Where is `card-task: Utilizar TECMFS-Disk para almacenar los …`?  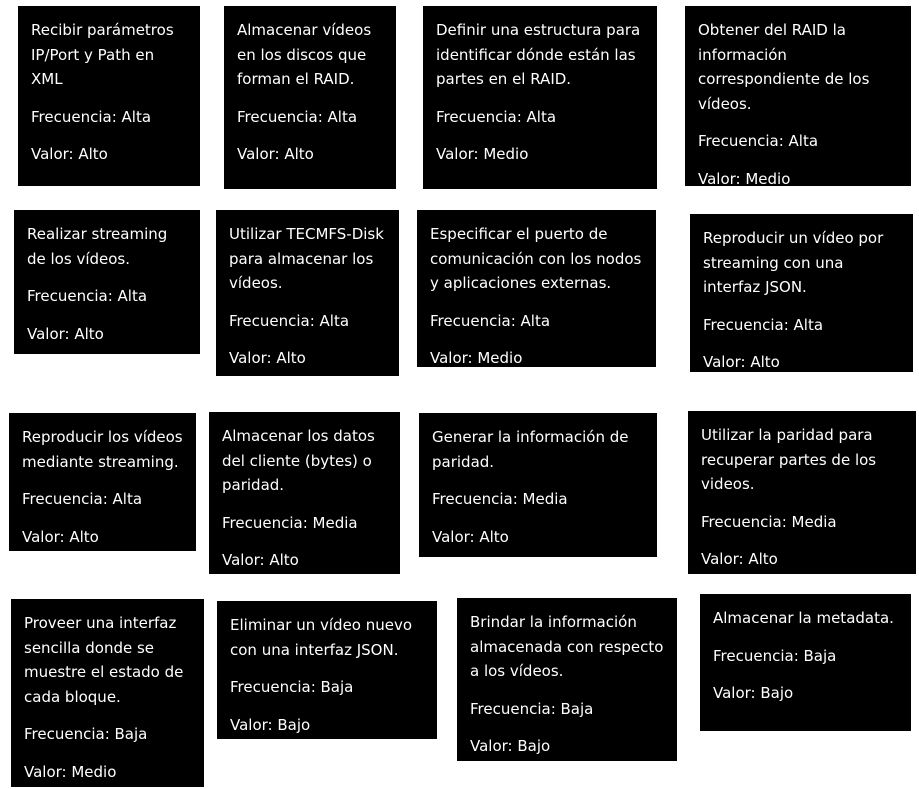
card-task: Utilizar TECMFS-Disk para almacenar los … is located at coordinates (306, 258).